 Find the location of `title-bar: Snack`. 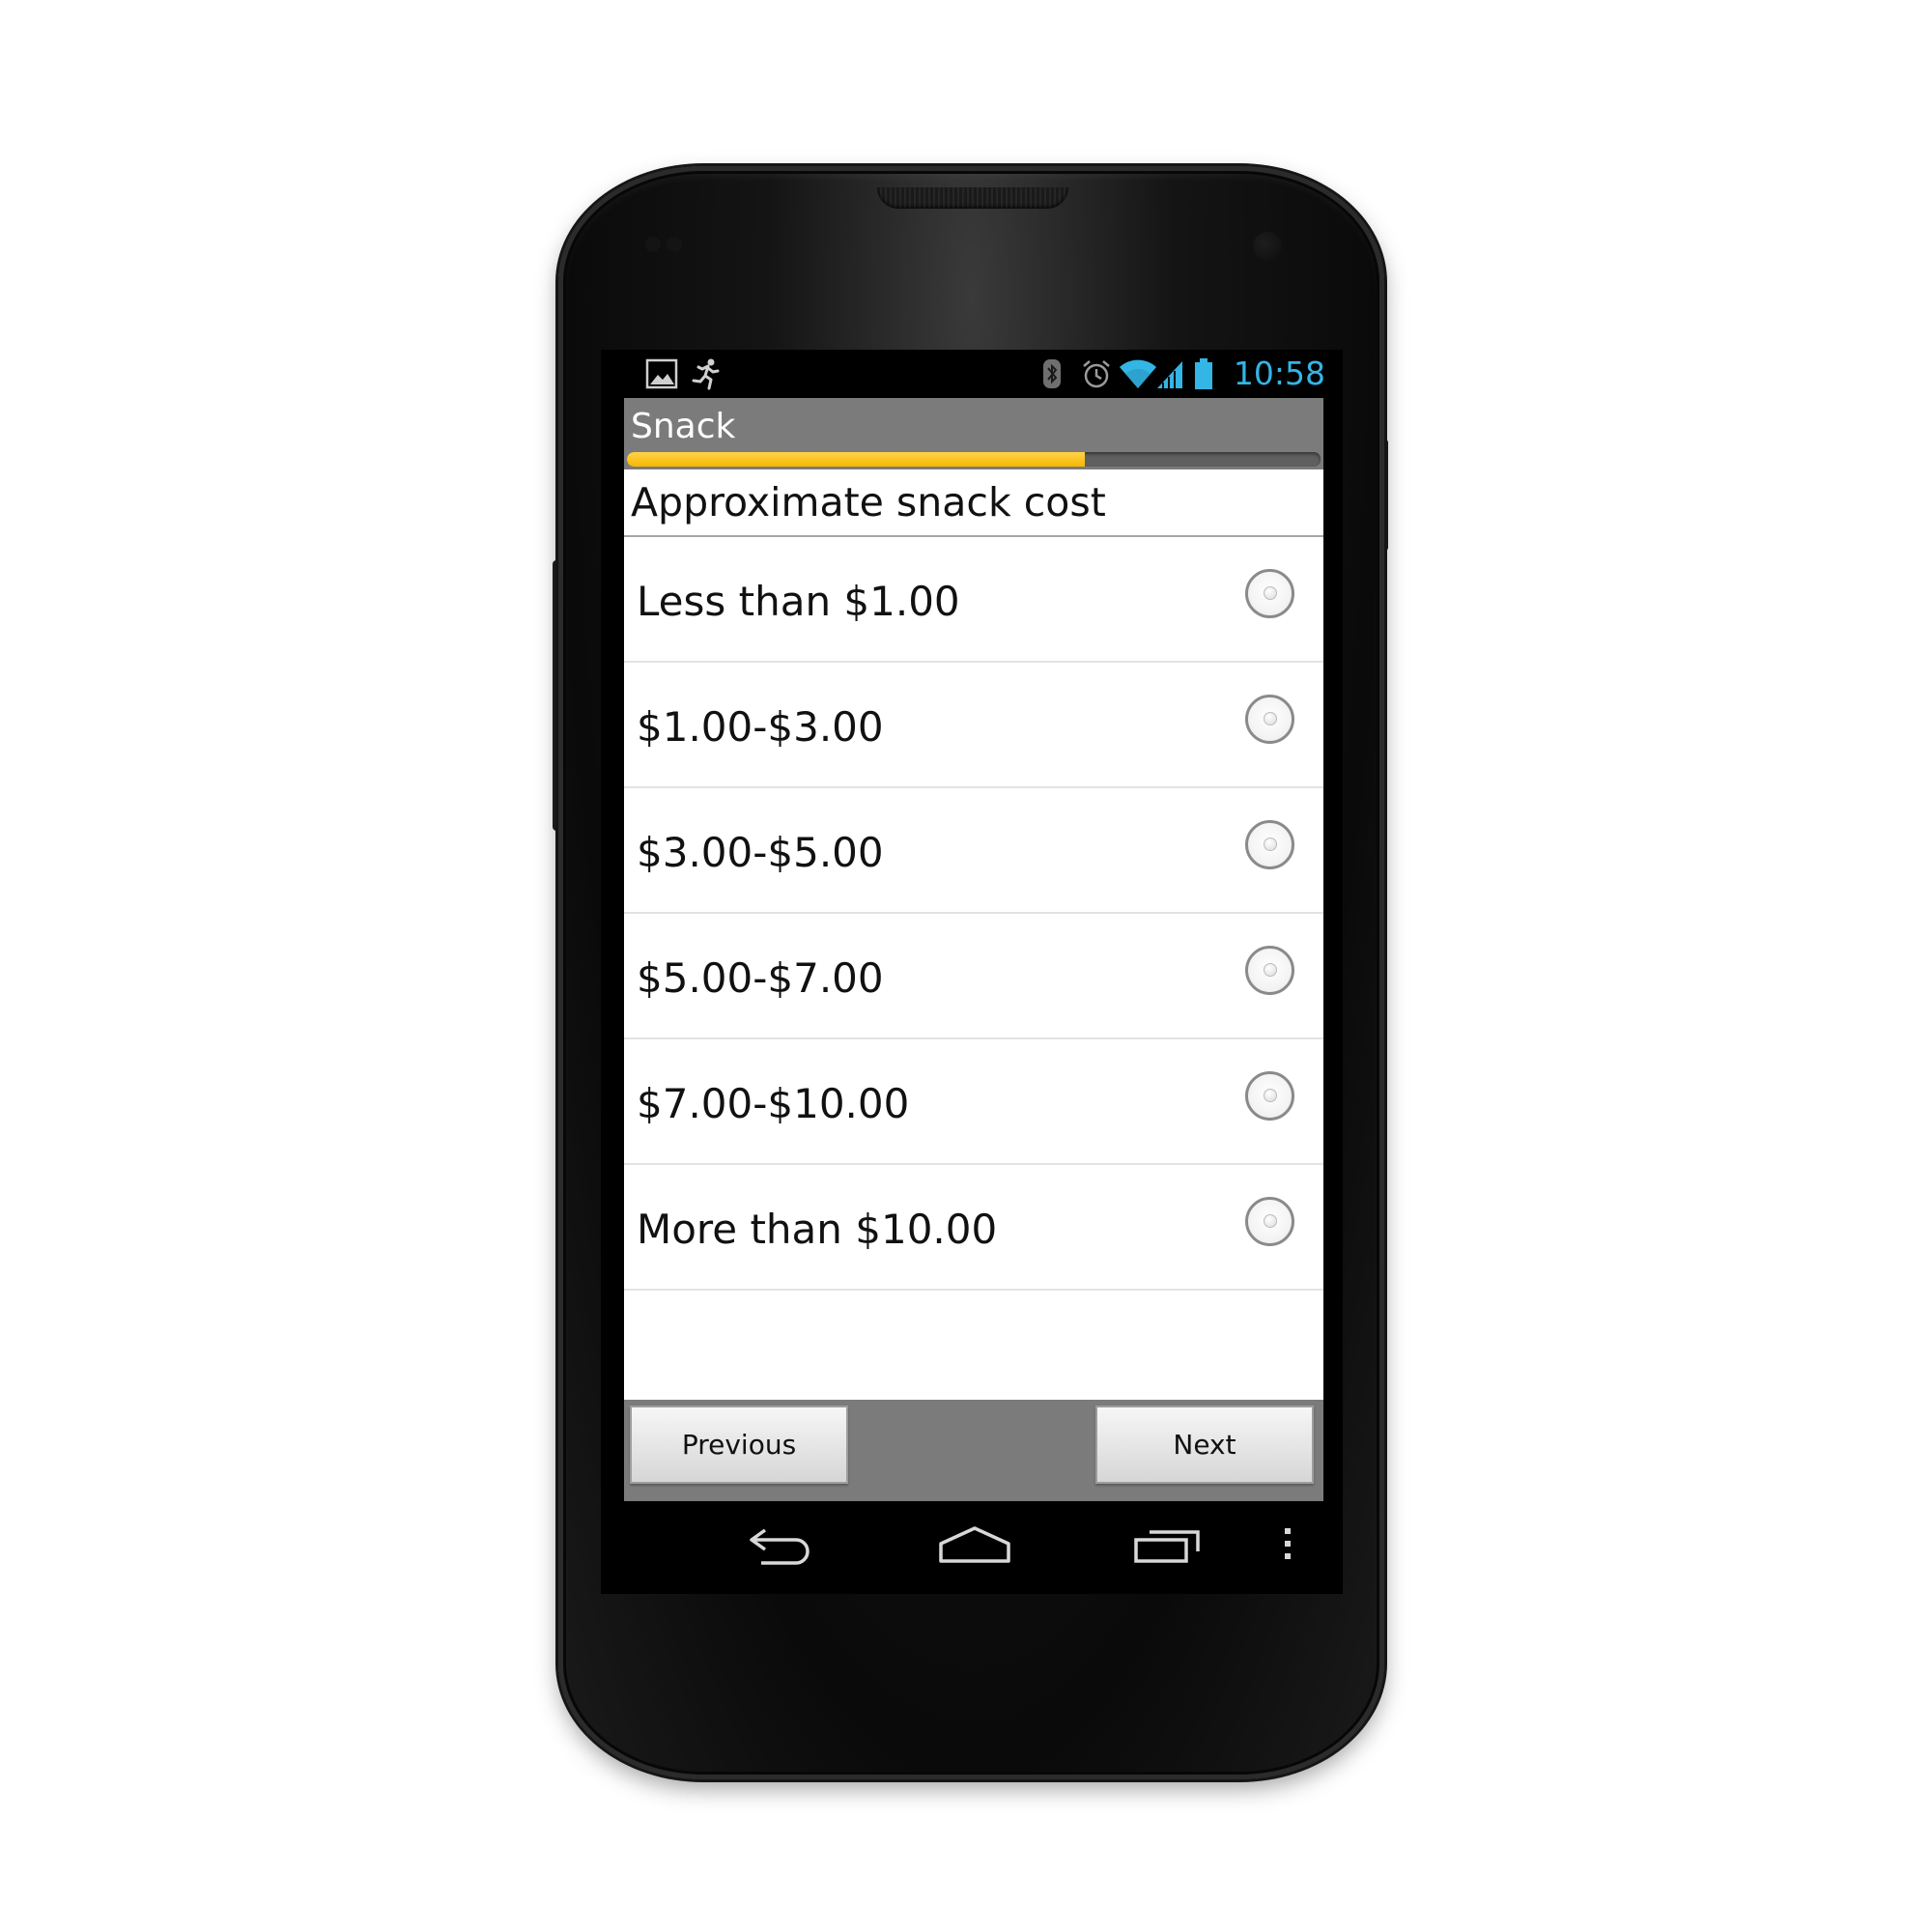

title-bar: Snack is located at coordinates (973, 433).